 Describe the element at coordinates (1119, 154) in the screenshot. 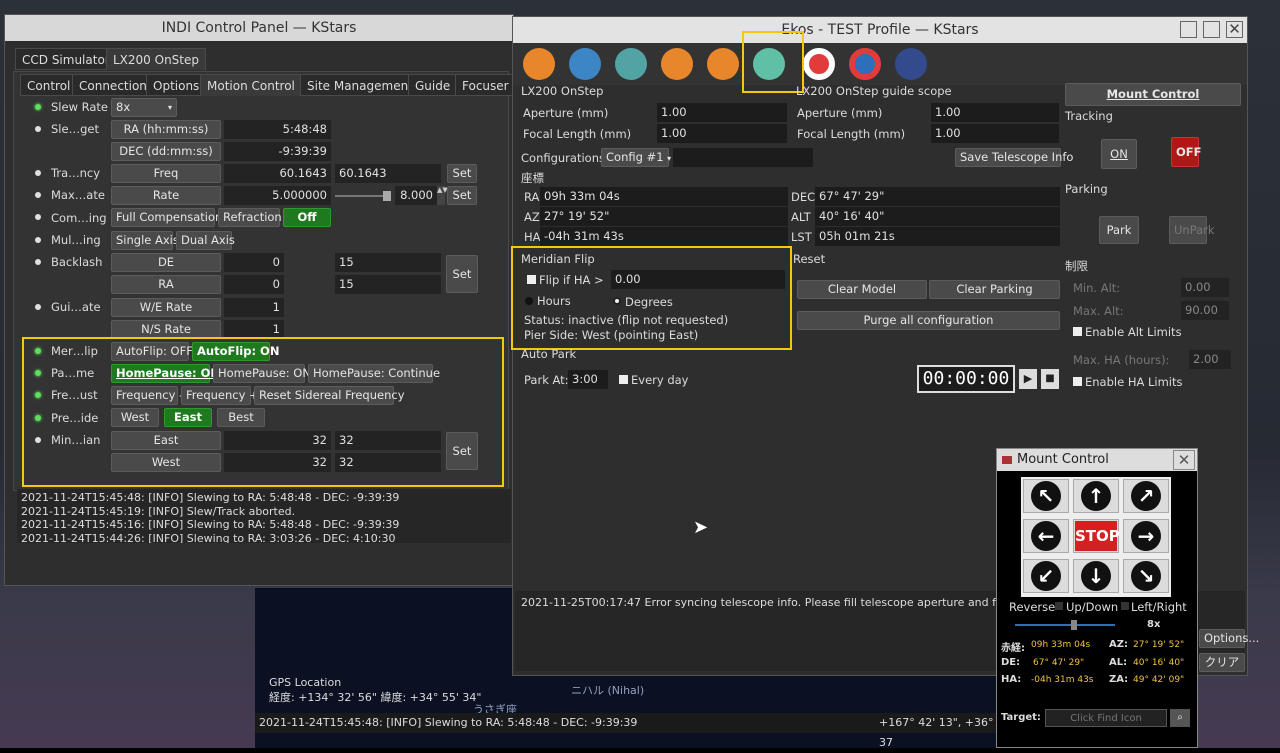

I see `tracking-on-button: ON` at that location.